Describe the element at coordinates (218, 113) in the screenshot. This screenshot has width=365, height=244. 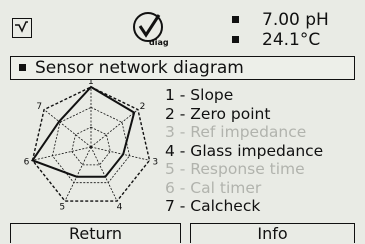
I see `list-item-2: 2 - Zero point` at that location.